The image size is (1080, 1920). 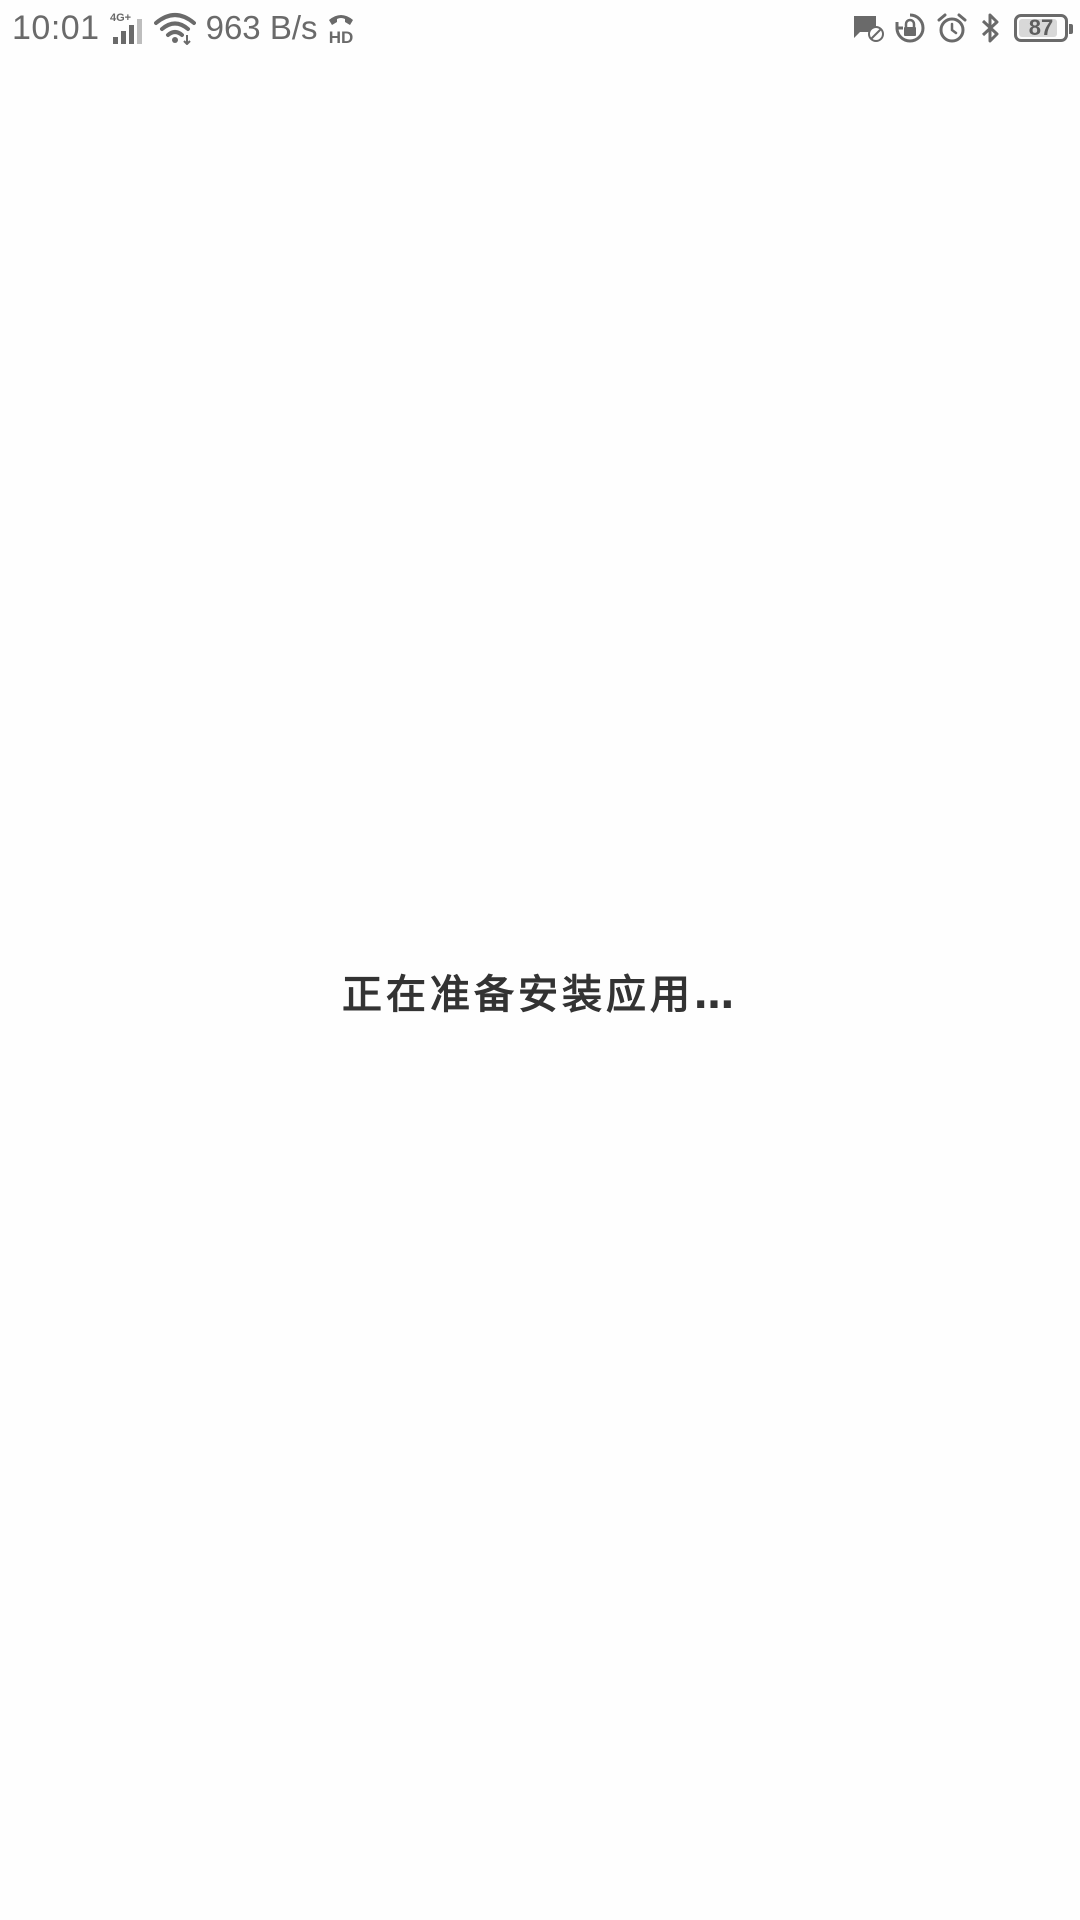 What do you see at coordinates (952, 28) in the screenshot?
I see `alarm-icon` at bounding box center [952, 28].